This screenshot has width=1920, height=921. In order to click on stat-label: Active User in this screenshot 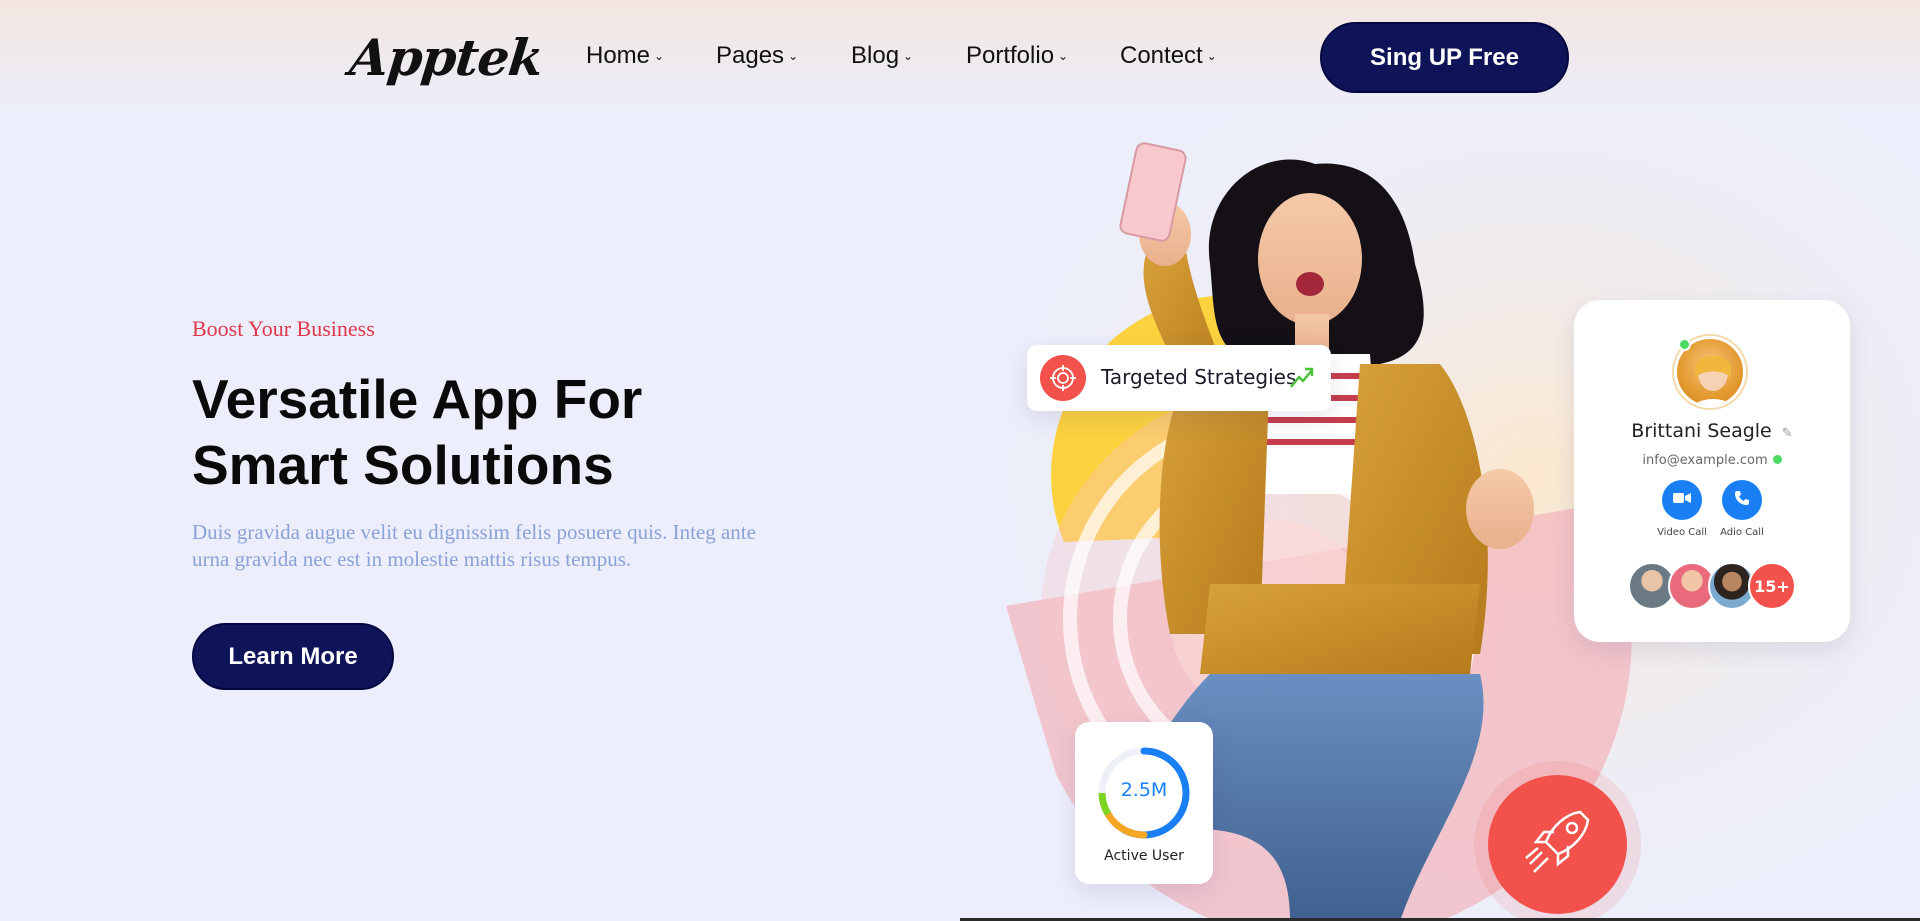, I will do `click(1144, 856)`.